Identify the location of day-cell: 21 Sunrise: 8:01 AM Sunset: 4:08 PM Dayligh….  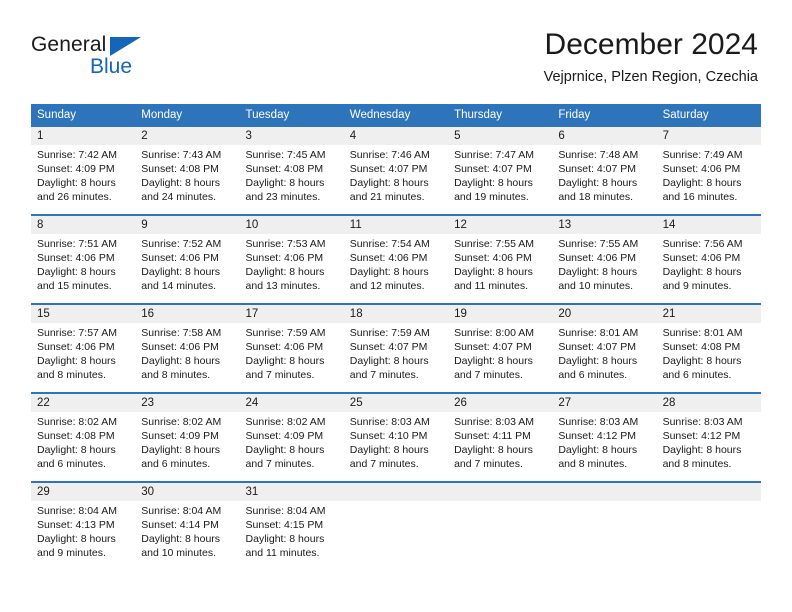
(708, 346).